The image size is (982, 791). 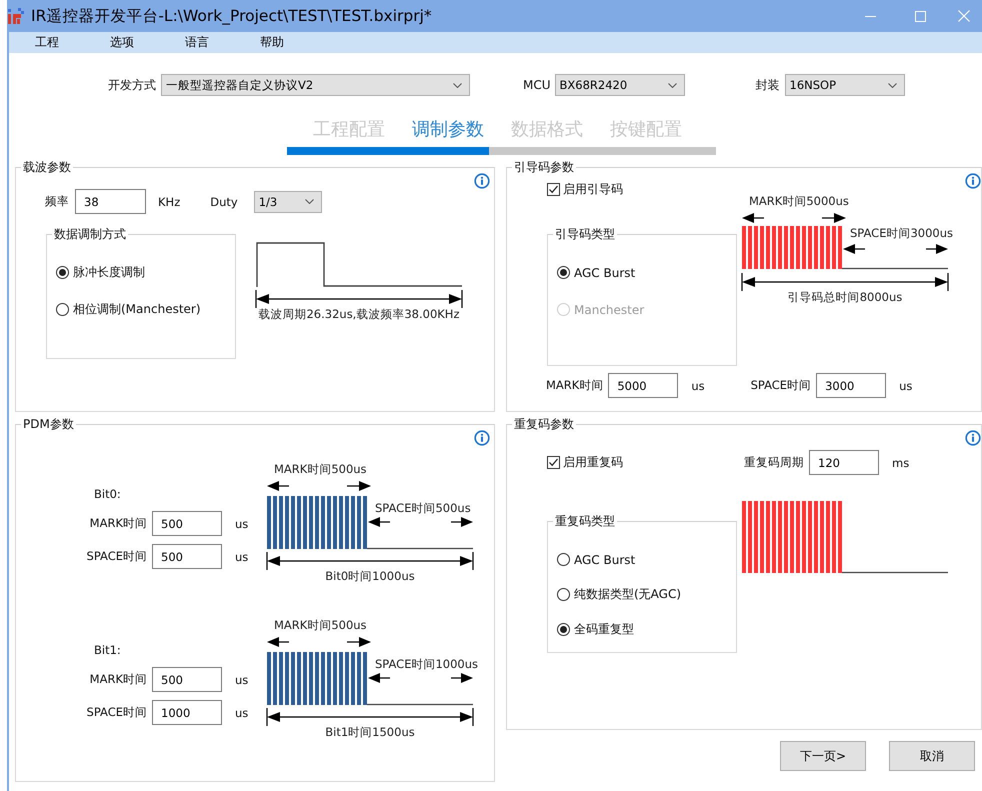 What do you see at coordinates (423, 508) in the screenshot?
I see `diagram-label: SPACE时间500us` at bounding box center [423, 508].